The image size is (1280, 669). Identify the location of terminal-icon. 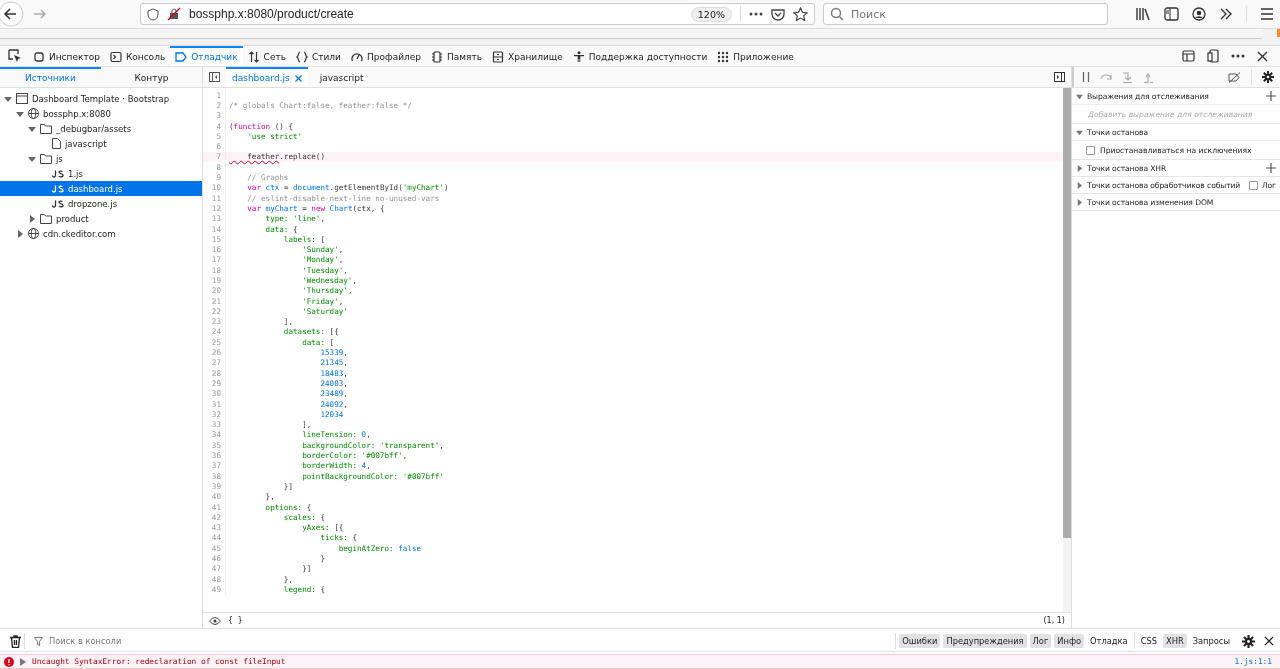
(115, 57).